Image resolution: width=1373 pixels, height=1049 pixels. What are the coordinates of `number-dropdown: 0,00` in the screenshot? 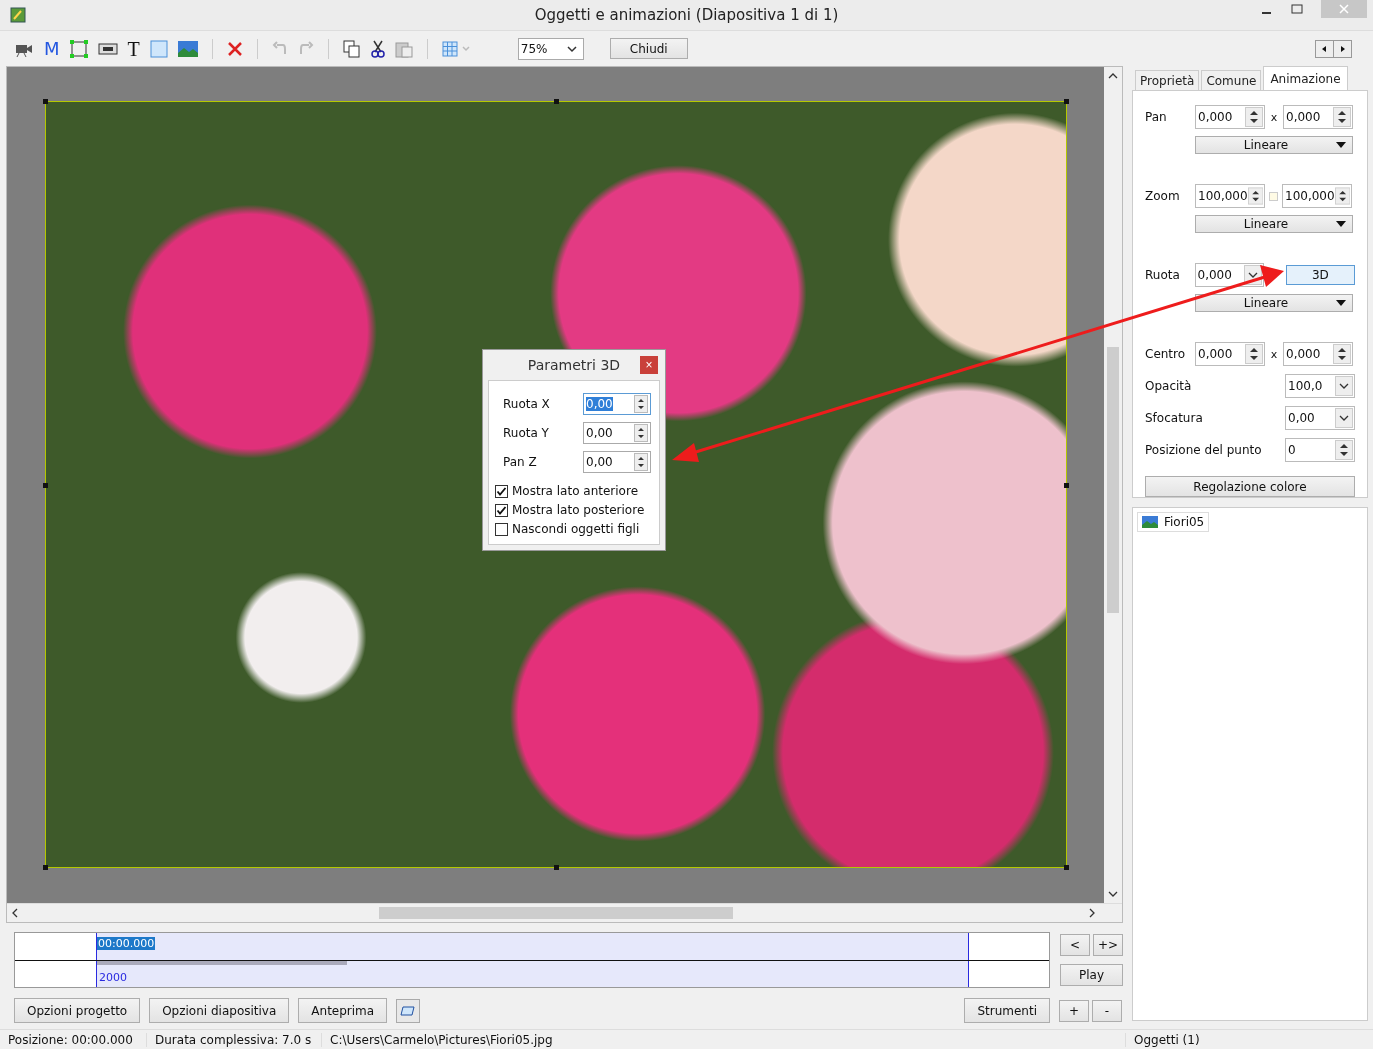 It's located at (1320, 418).